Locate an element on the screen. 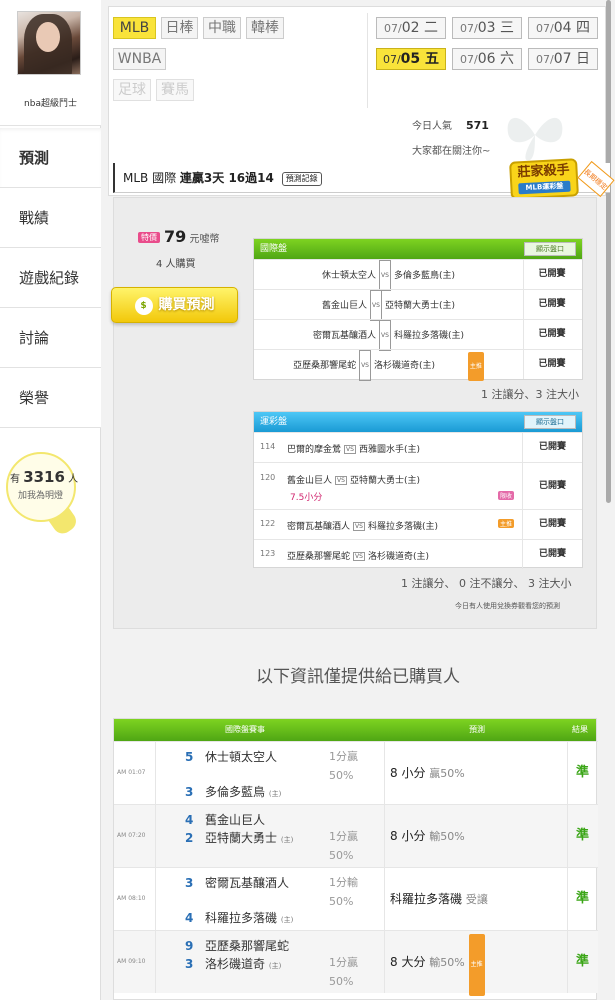 This screenshot has width=615, height=1000. prediction: 8 小分 贏50% is located at coordinates (427, 773).